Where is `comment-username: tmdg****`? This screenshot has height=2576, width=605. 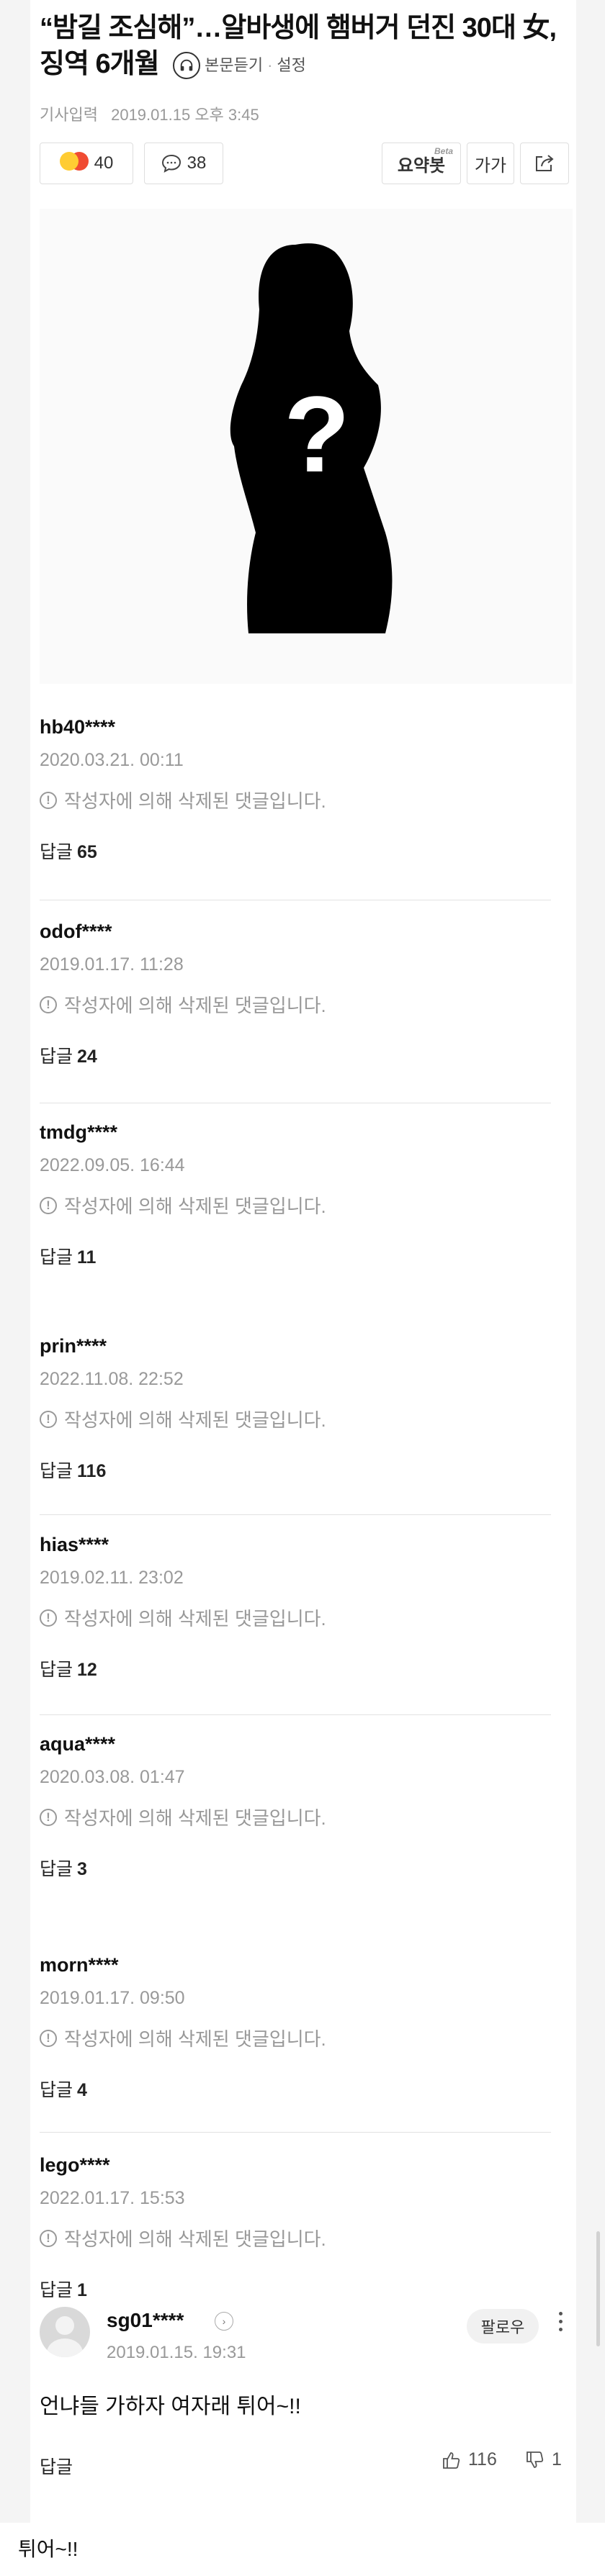 comment-username: tmdg**** is located at coordinates (299, 1132).